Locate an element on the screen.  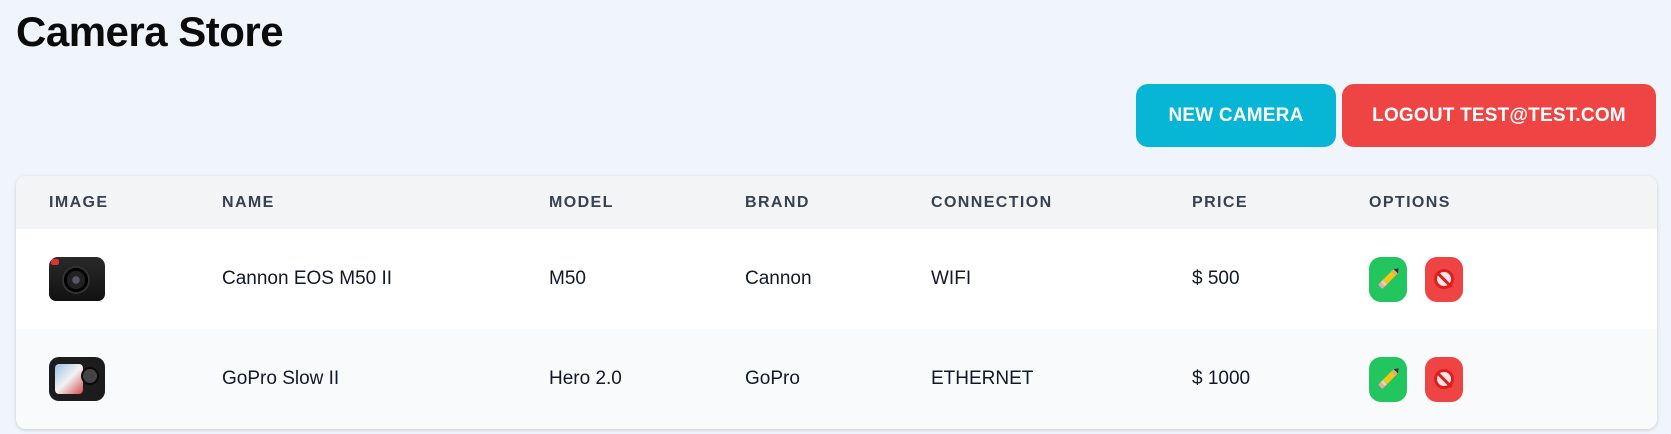
action-camera-thumbnail is located at coordinates (77, 379).